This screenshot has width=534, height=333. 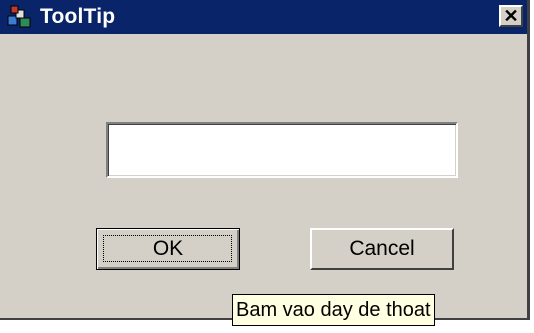 I want to click on ok-button: OK, so click(x=168, y=249).